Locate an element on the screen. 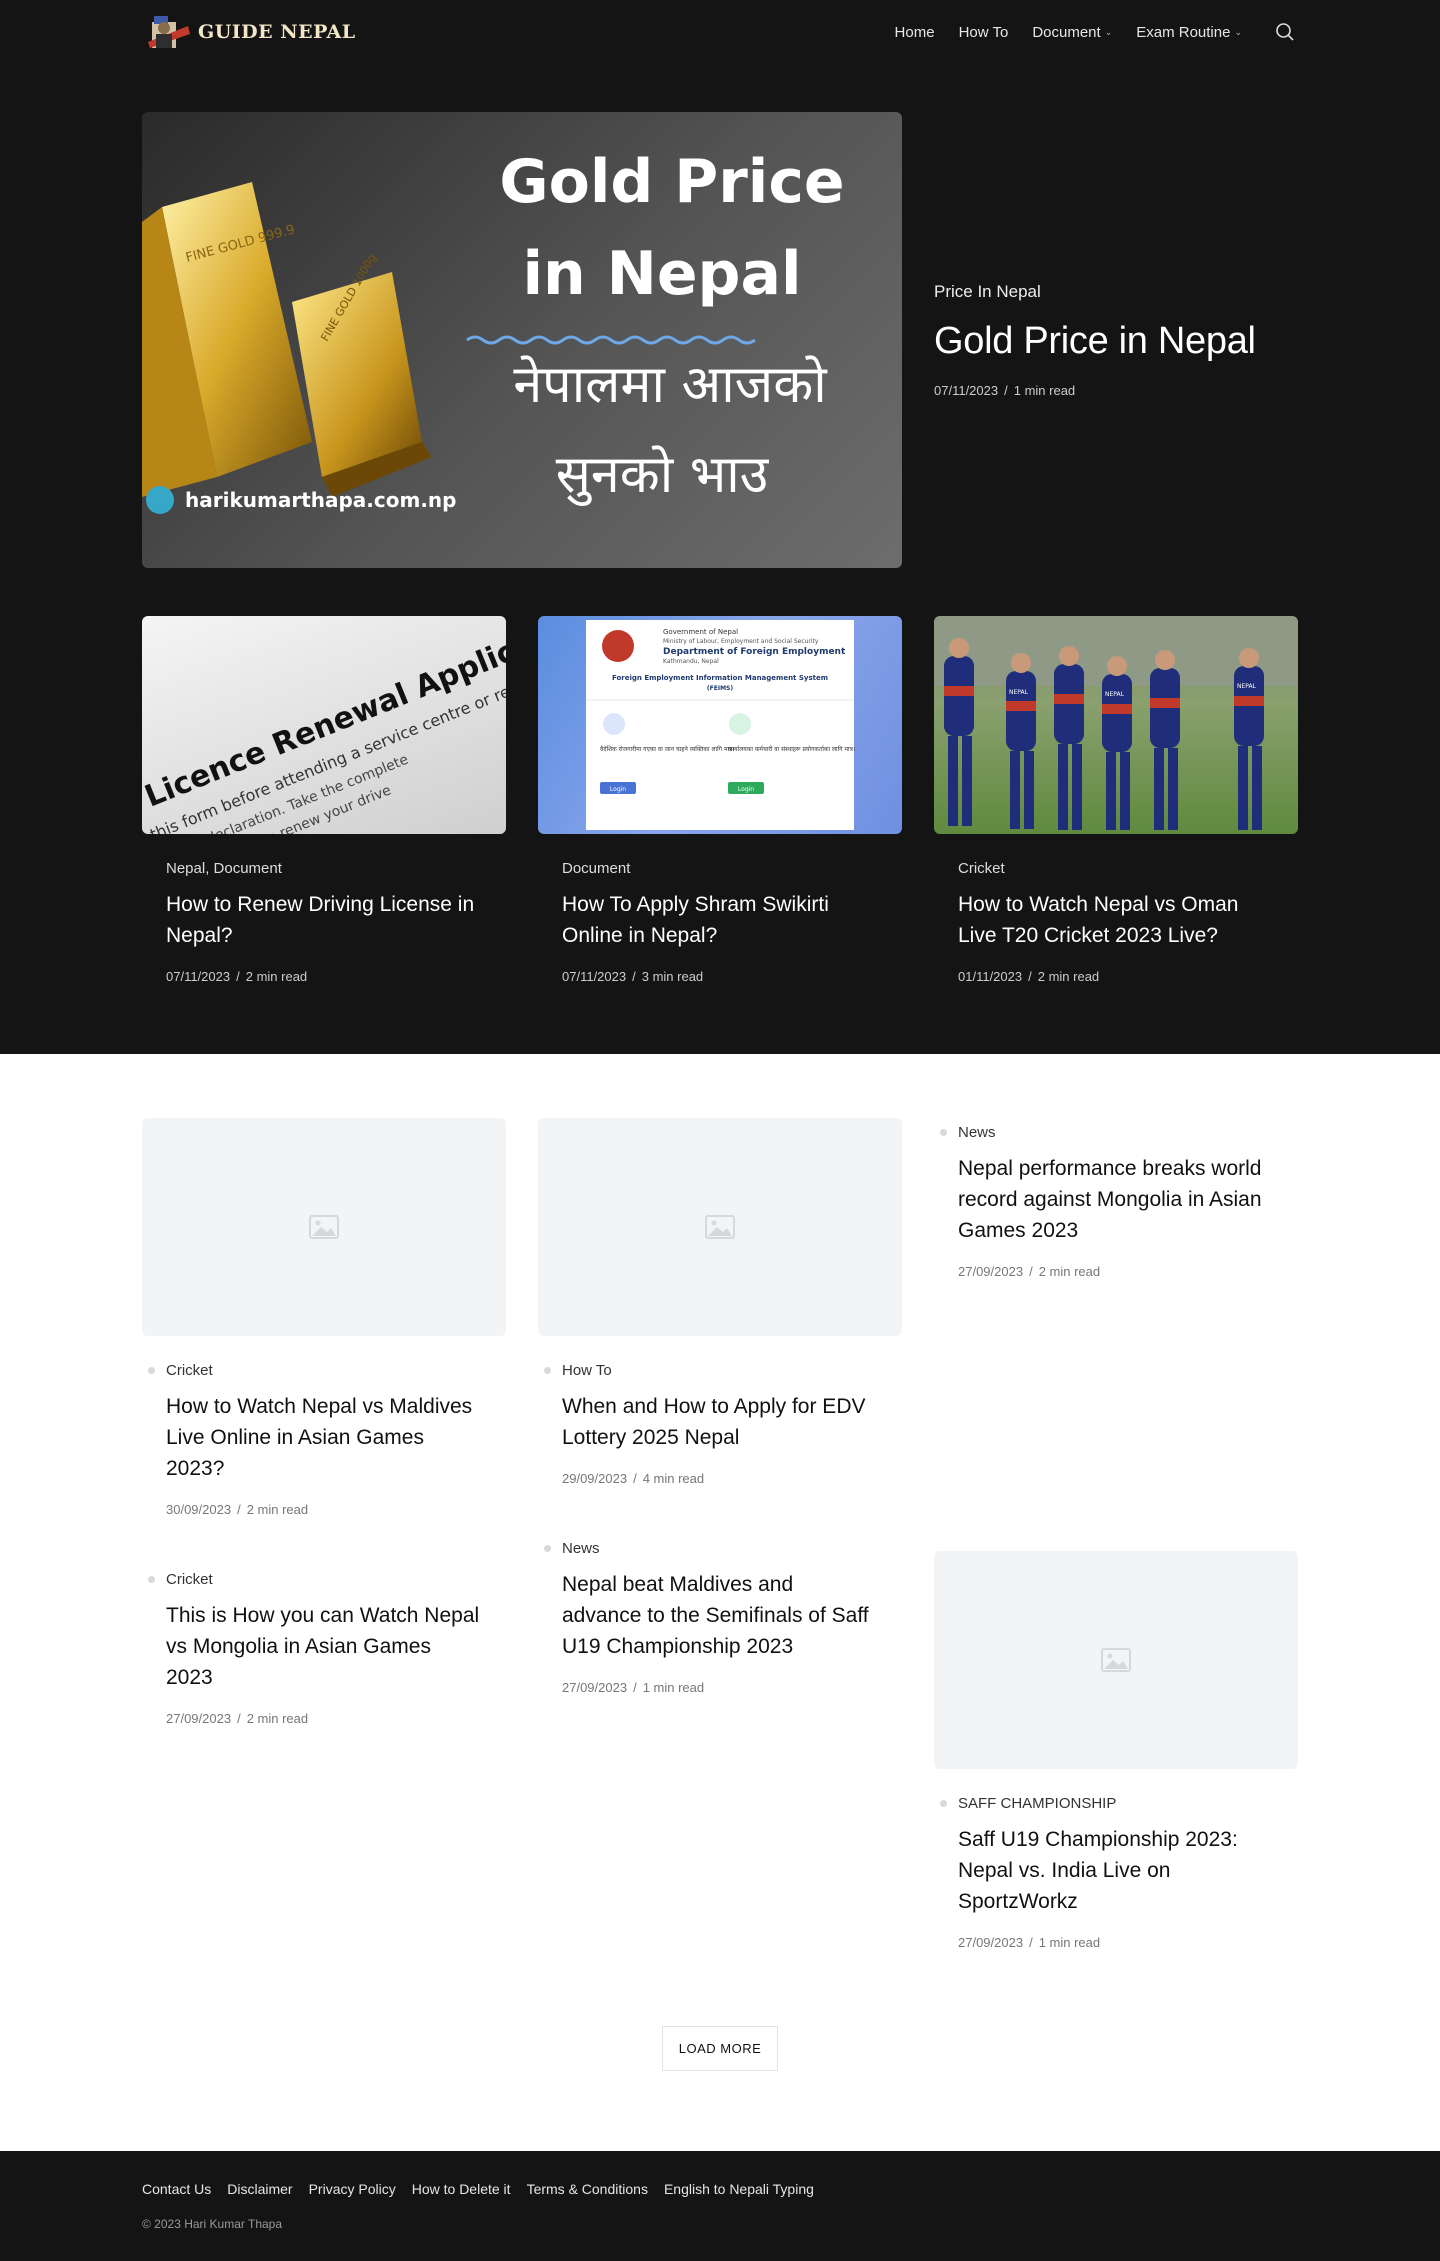 The height and width of the screenshot is (2261, 1440). card-meta: 27/09/2023 / 1 min read is located at coordinates (1116, 1942).